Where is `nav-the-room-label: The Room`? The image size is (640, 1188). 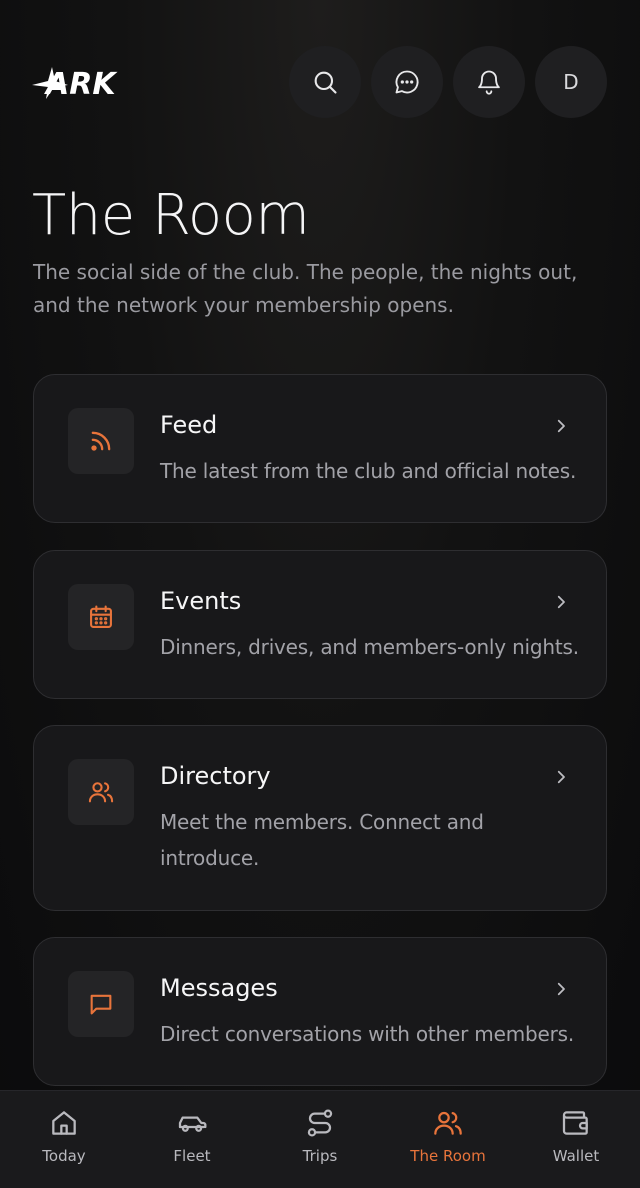 nav-the-room-label: The Room is located at coordinates (448, 1156).